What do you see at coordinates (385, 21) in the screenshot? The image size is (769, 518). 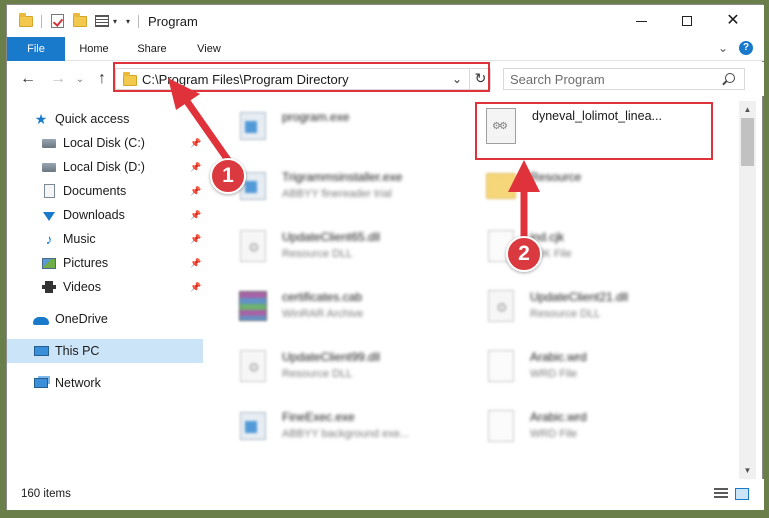 I see `title-bar: ▾ ▾ Program ✕` at bounding box center [385, 21].